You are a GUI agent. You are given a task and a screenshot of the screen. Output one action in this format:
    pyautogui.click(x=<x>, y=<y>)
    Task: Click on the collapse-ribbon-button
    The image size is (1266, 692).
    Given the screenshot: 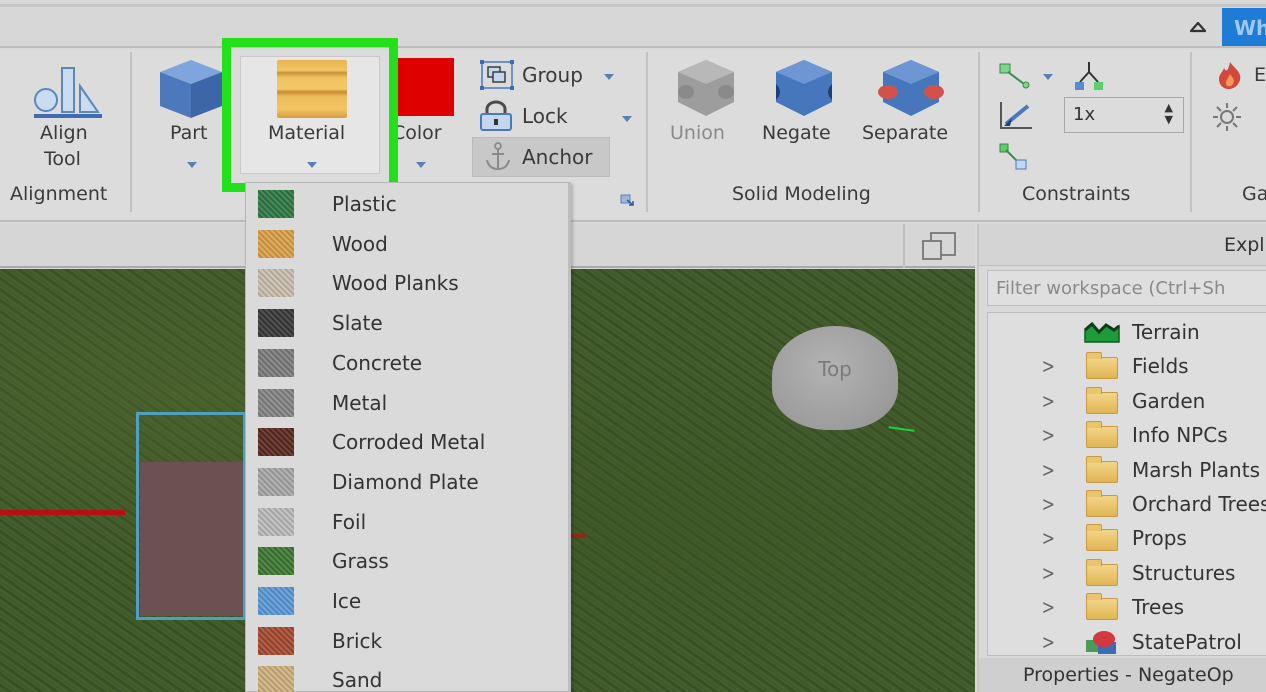 What is the action you would take?
    pyautogui.click(x=1198, y=27)
    